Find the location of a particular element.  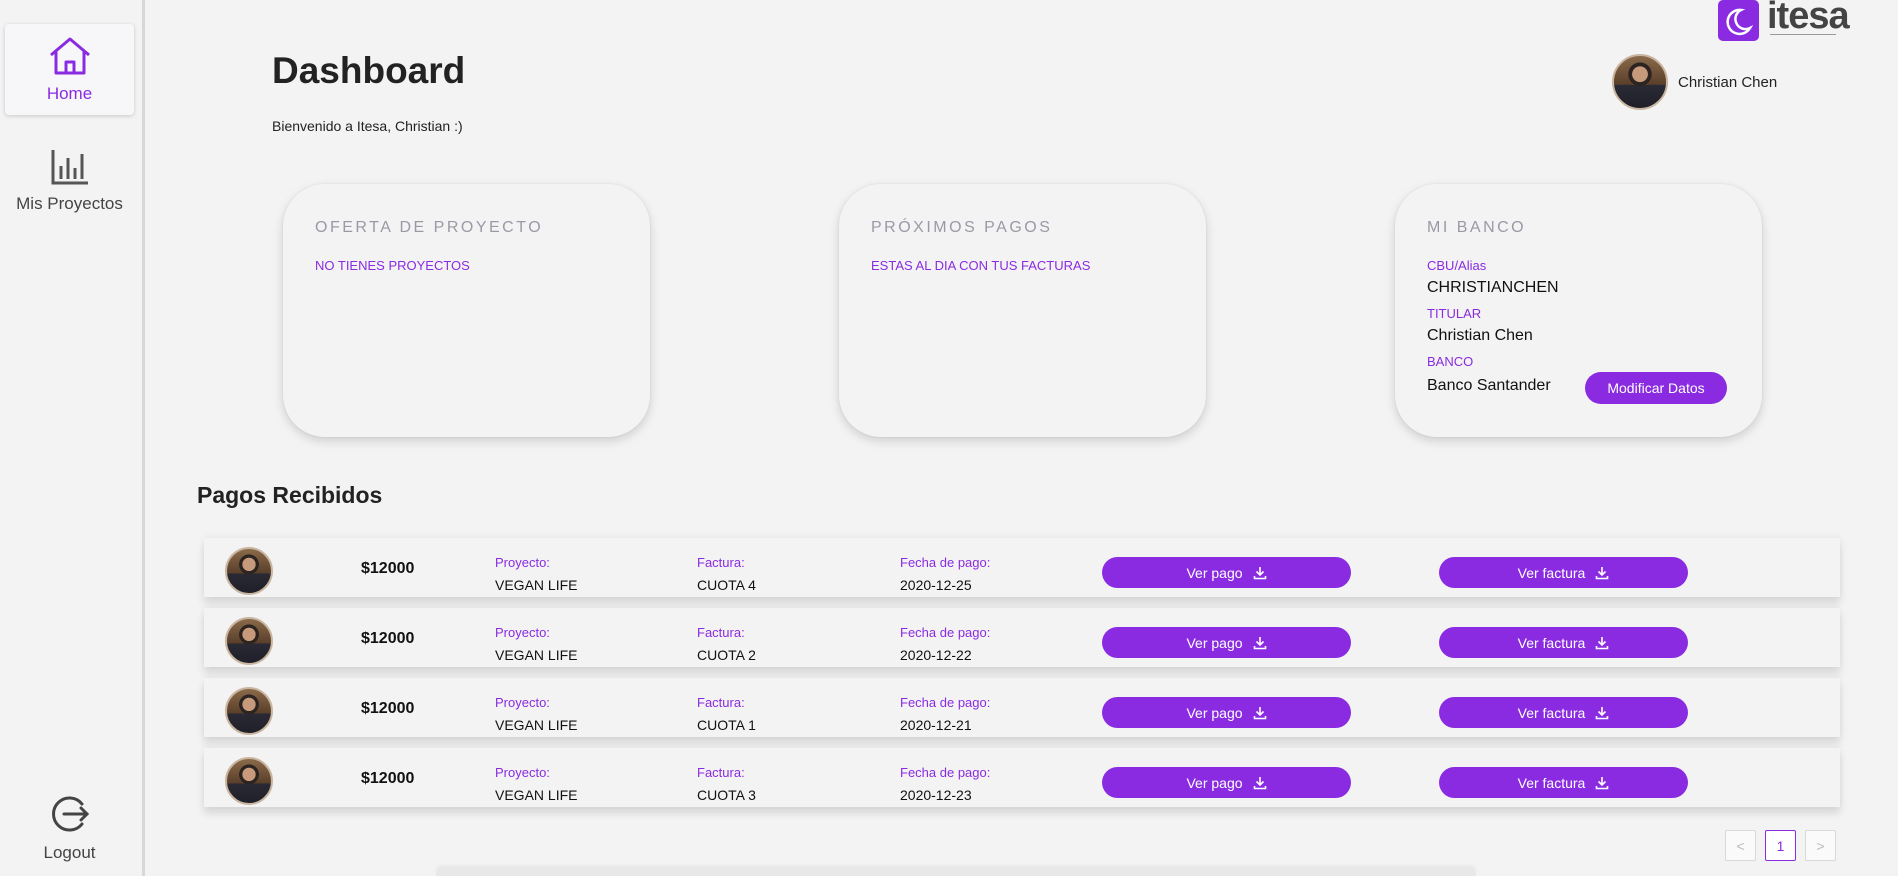

card-title: MI BANCO is located at coordinates (1477, 227).